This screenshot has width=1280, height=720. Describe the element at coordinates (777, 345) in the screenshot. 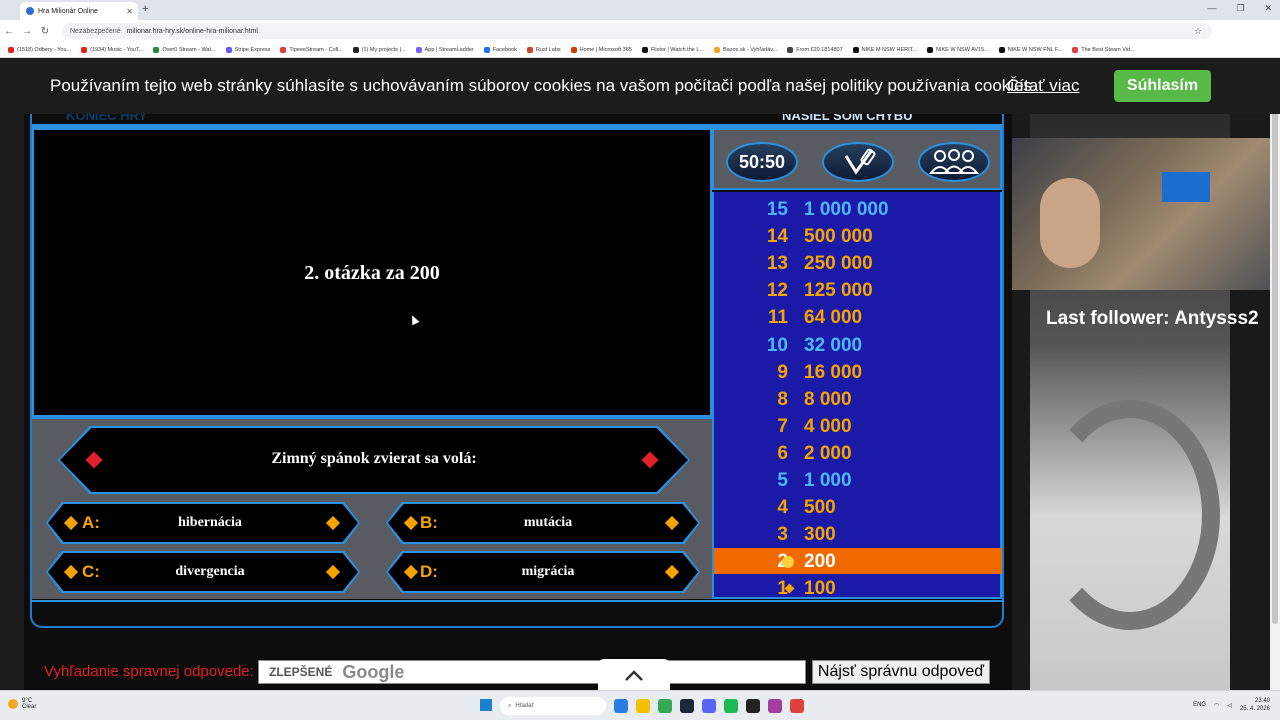

I see `ladder-level: 10` at that location.